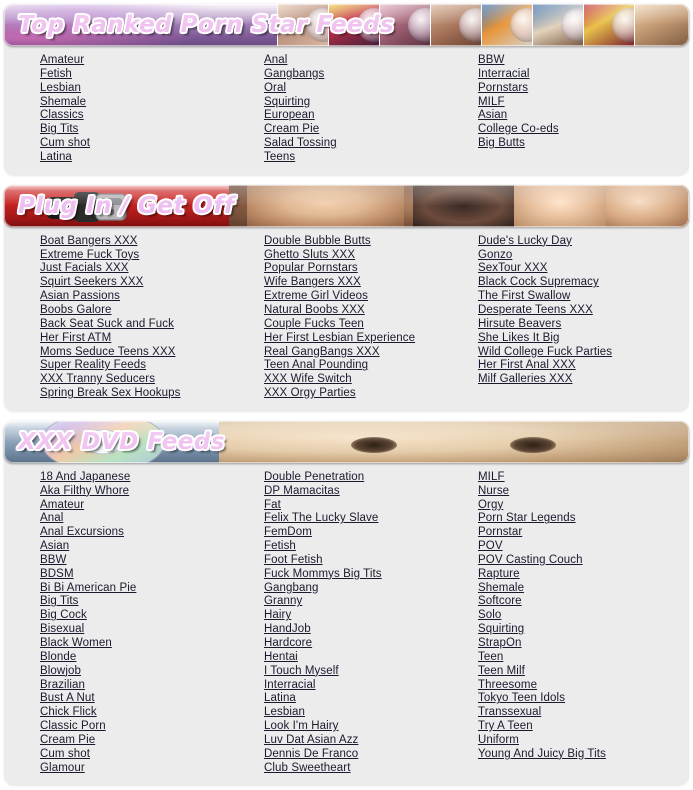 This screenshot has height=790, width=693. I want to click on feed-link: Granny, so click(371, 602).